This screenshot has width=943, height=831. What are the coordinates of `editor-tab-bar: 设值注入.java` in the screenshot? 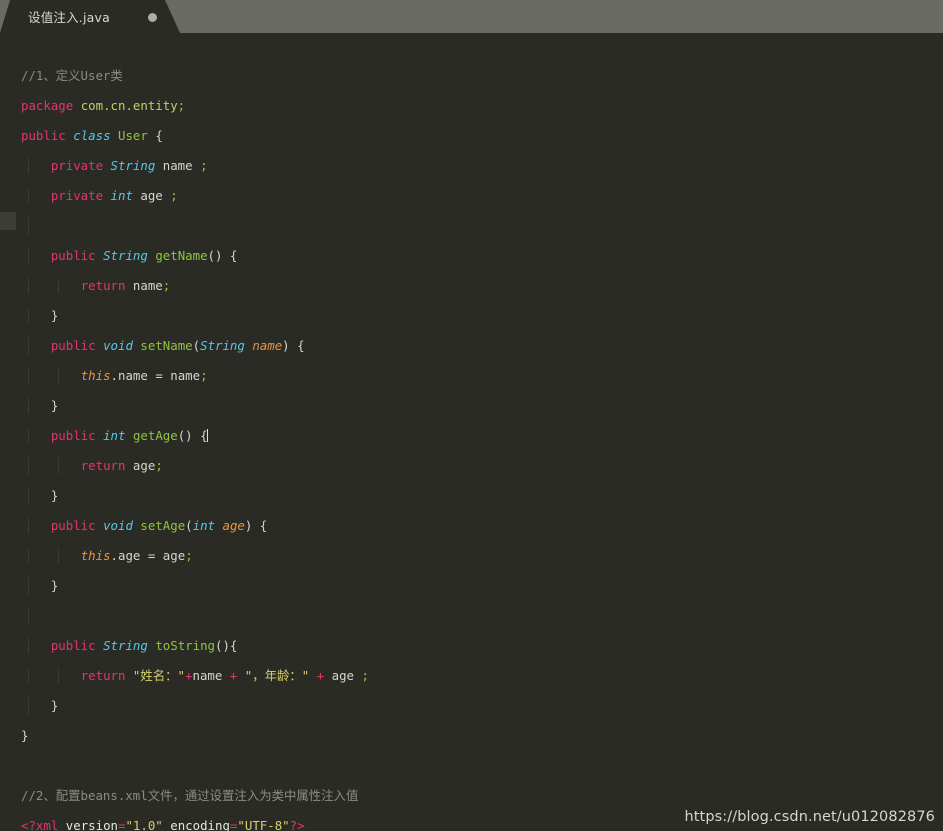 It's located at (471, 16).